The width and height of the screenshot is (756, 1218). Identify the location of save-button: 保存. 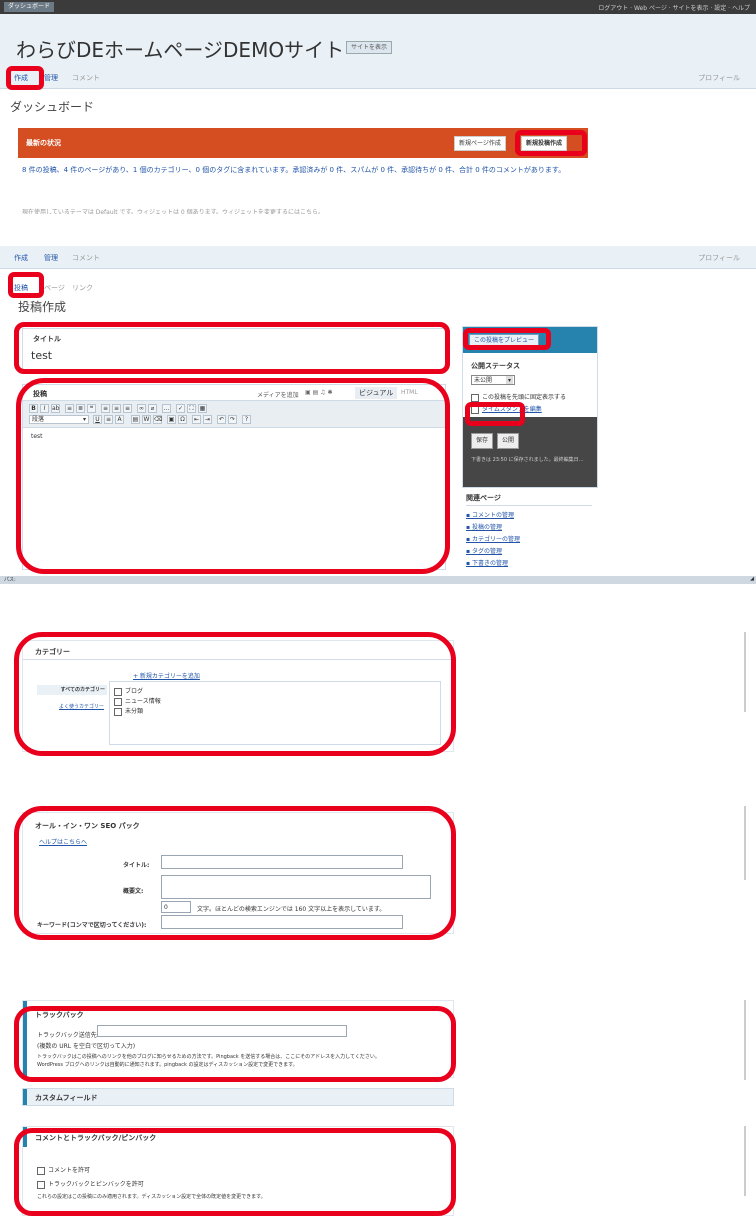
(482, 441).